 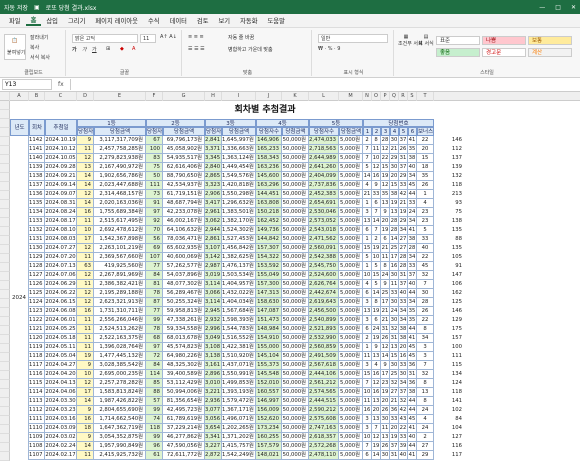 I want to click on win-number-cell: 35, so click(x=412, y=149).